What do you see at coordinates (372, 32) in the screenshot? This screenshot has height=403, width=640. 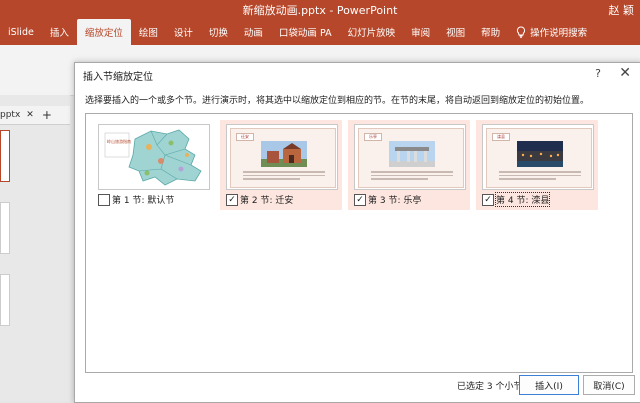 I see `tab-slideshow: 幻灯片放映` at bounding box center [372, 32].